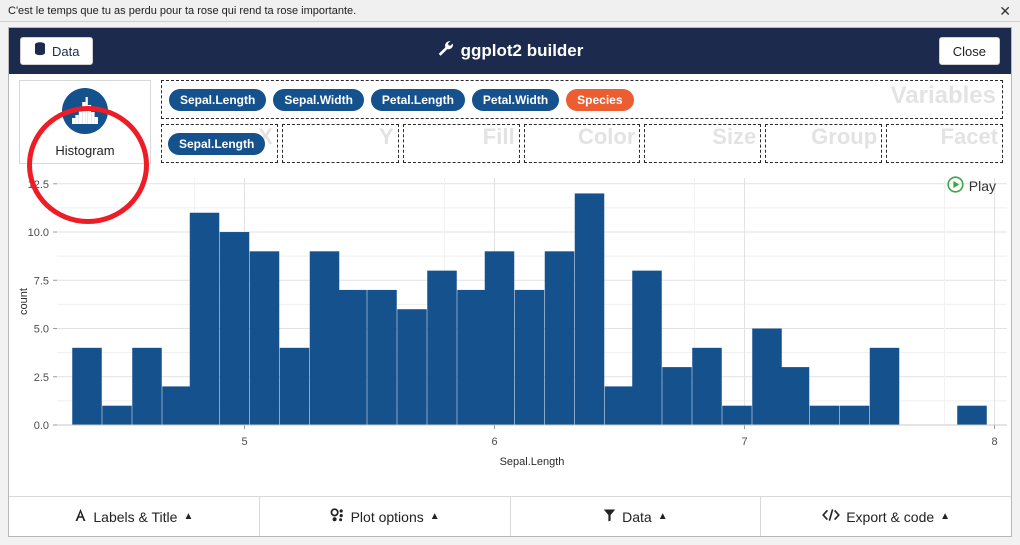  I want to click on svg-text: 12.5, so click(38, 185).